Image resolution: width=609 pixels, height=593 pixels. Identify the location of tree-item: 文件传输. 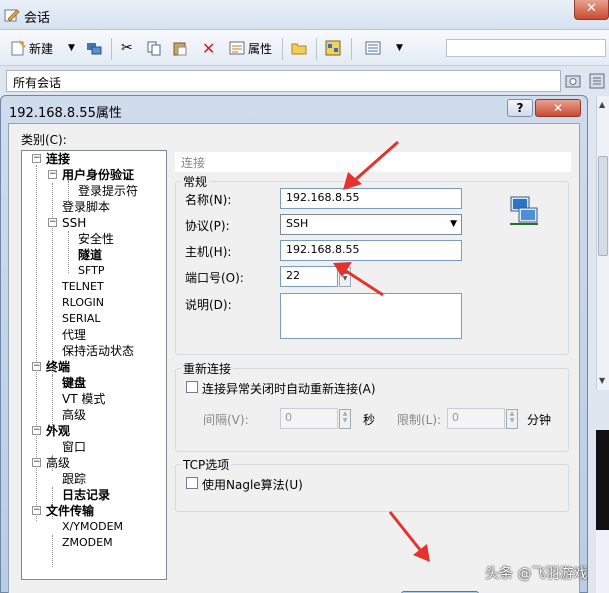
(70, 511).